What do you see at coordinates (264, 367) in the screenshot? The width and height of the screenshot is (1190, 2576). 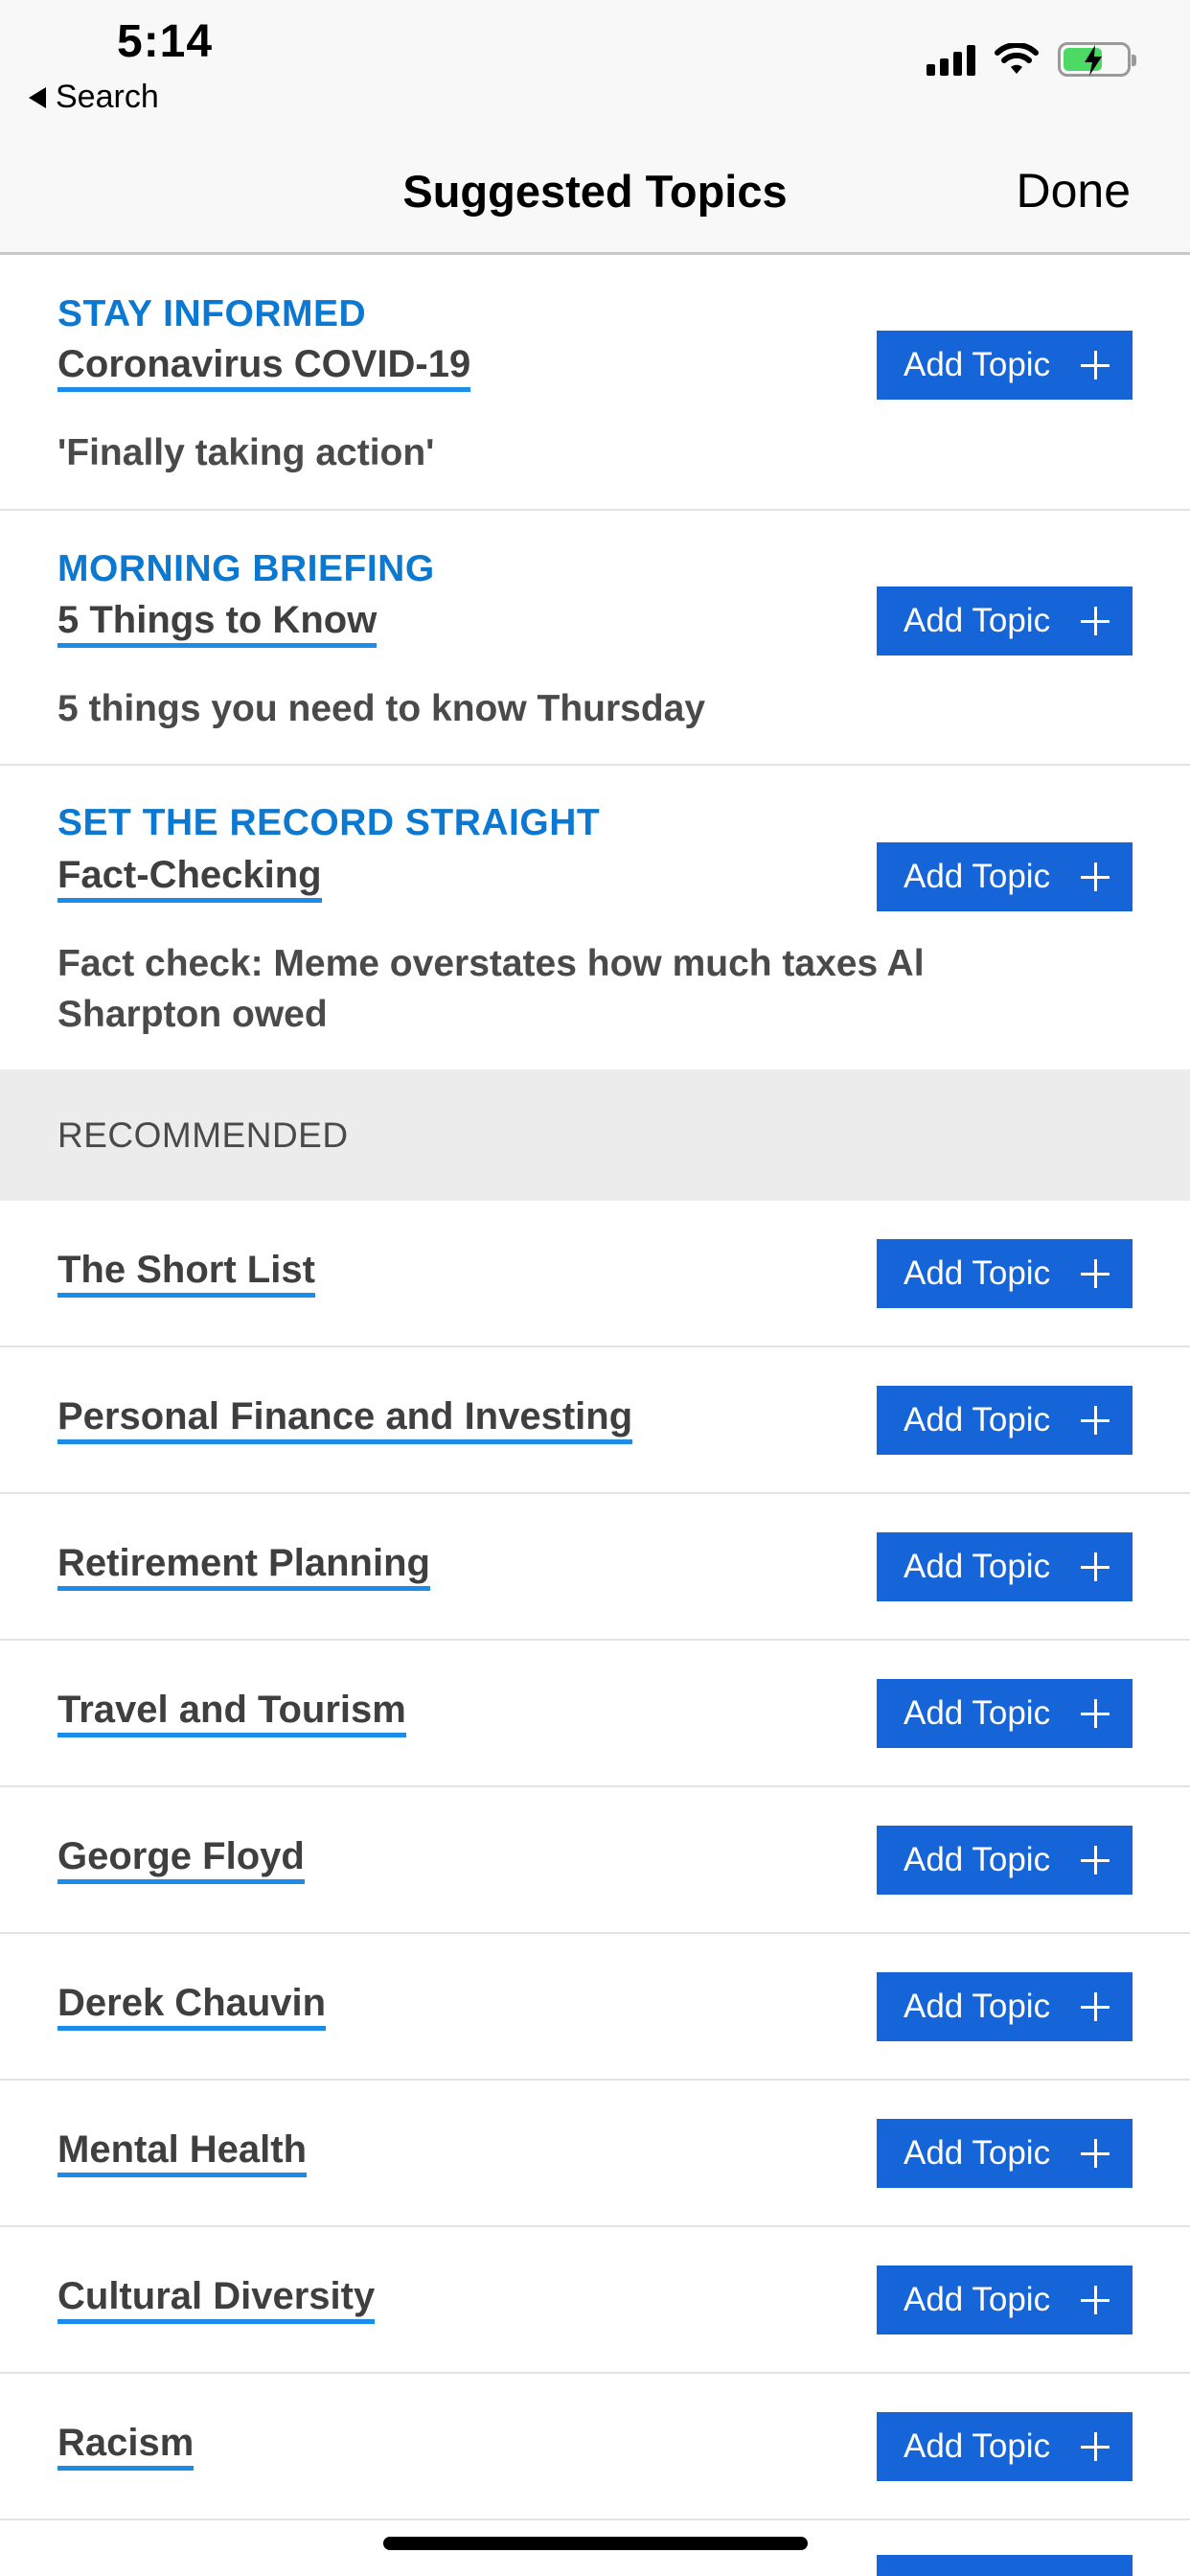 I see `topic-link: Coronavirus COVID-19` at bounding box center [264, 367].